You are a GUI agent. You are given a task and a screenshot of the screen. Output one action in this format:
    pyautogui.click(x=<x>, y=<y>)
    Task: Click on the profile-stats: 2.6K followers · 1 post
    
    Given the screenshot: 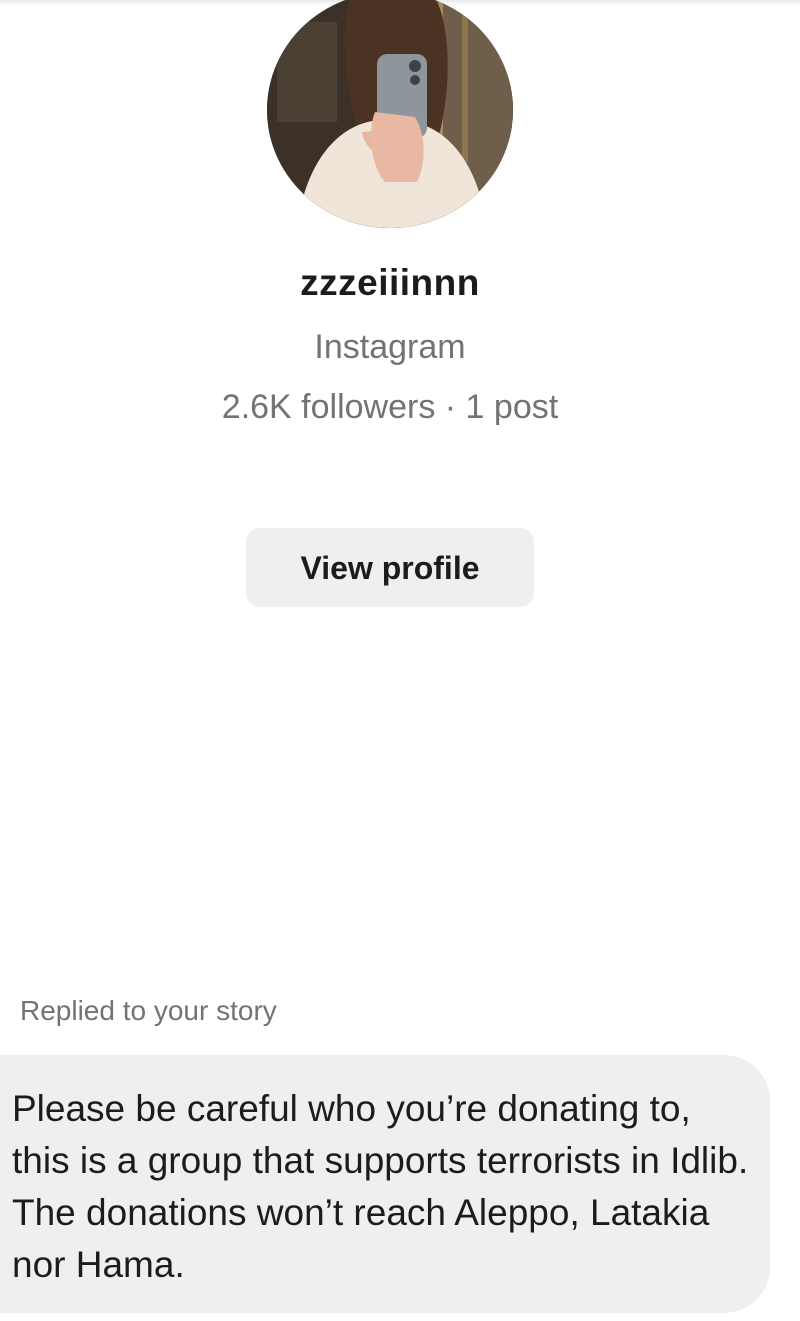 What is the action you would take?
    pyautogui.click(x=390, y=407)
    